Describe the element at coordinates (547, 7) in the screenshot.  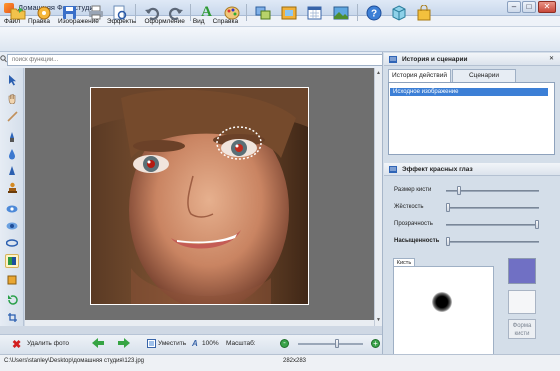
I see `close-button: ✕` at that location.